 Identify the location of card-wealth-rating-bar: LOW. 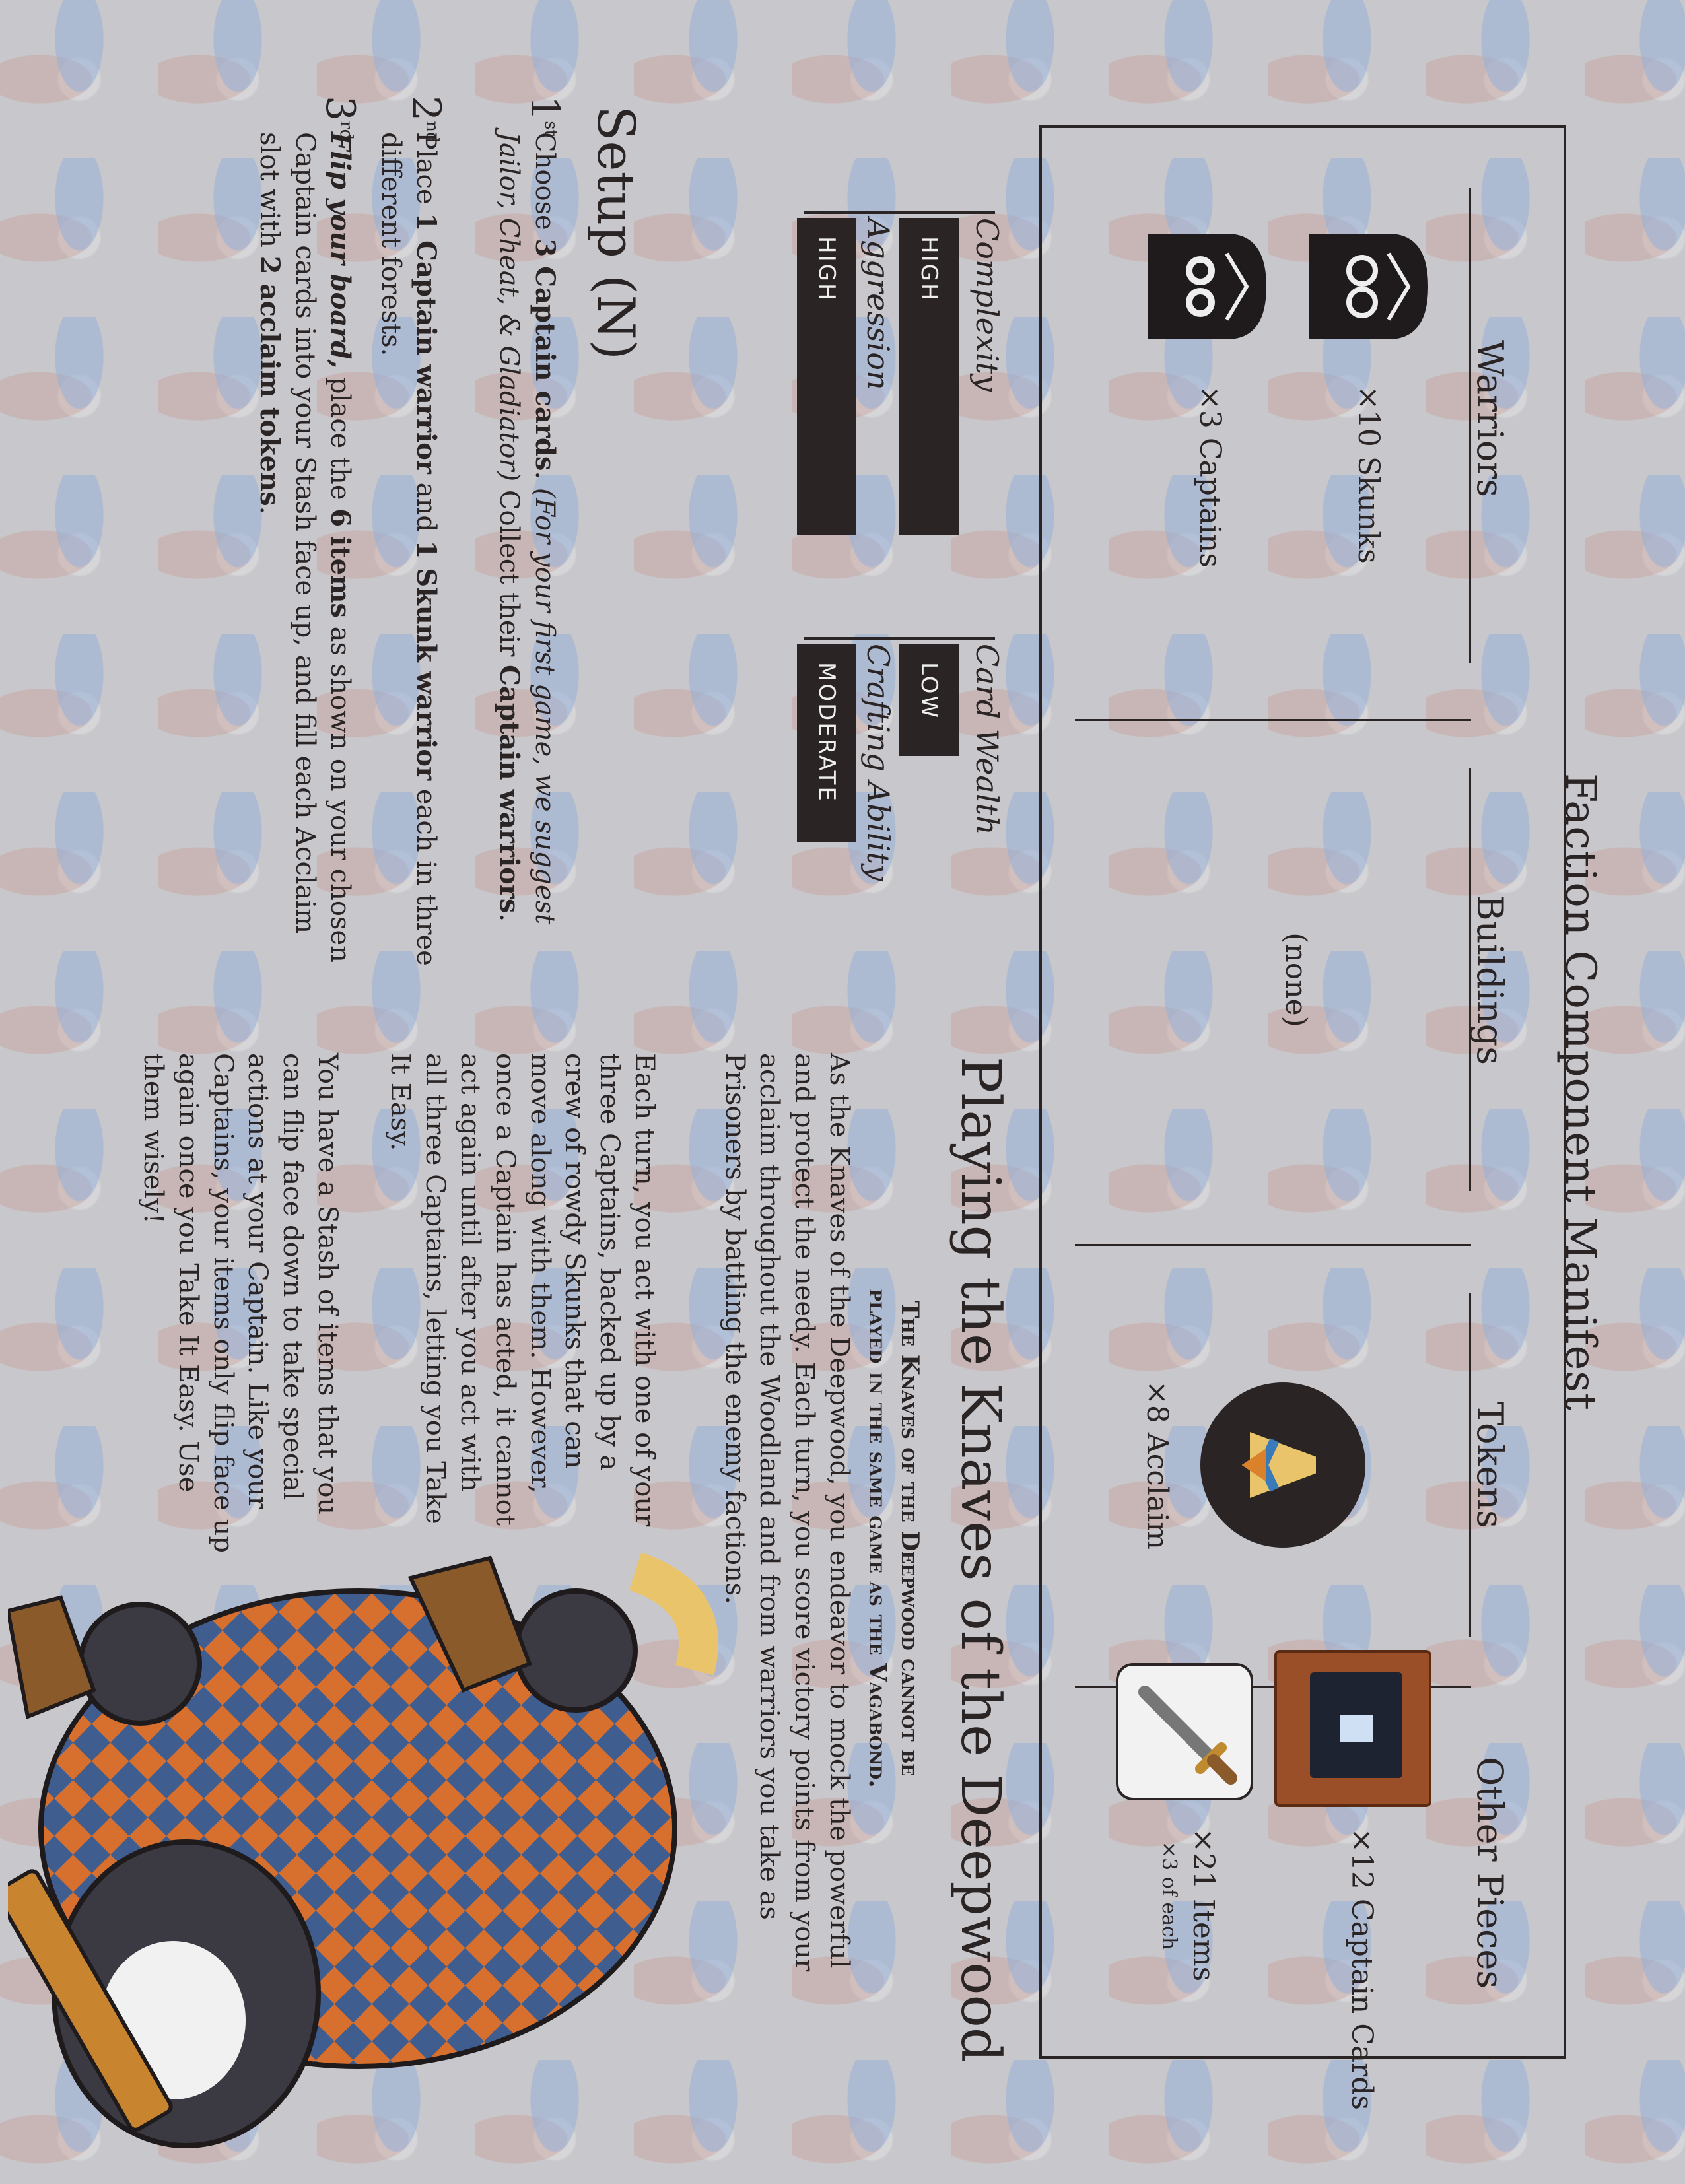
(929, 700).